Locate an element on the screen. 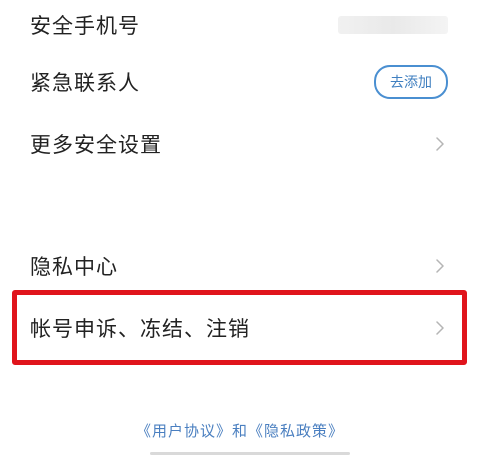 Image resolution: width=480 pixels, height=463 pixels. emergency-contact-label: 紧急联系人 is located at coordinates (85, 83).